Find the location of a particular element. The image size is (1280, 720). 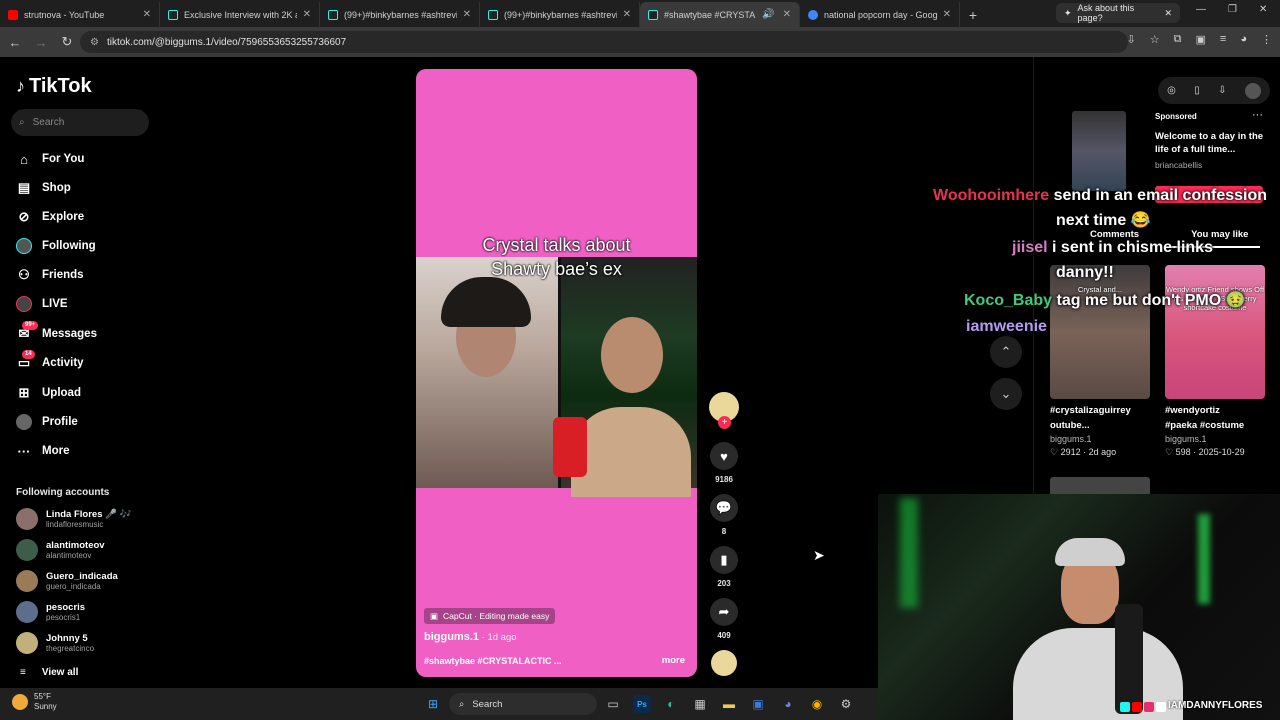

account-item: Linda Flores 🎤 🎶 lindafloresmusic is located at coordinates (73, 519).